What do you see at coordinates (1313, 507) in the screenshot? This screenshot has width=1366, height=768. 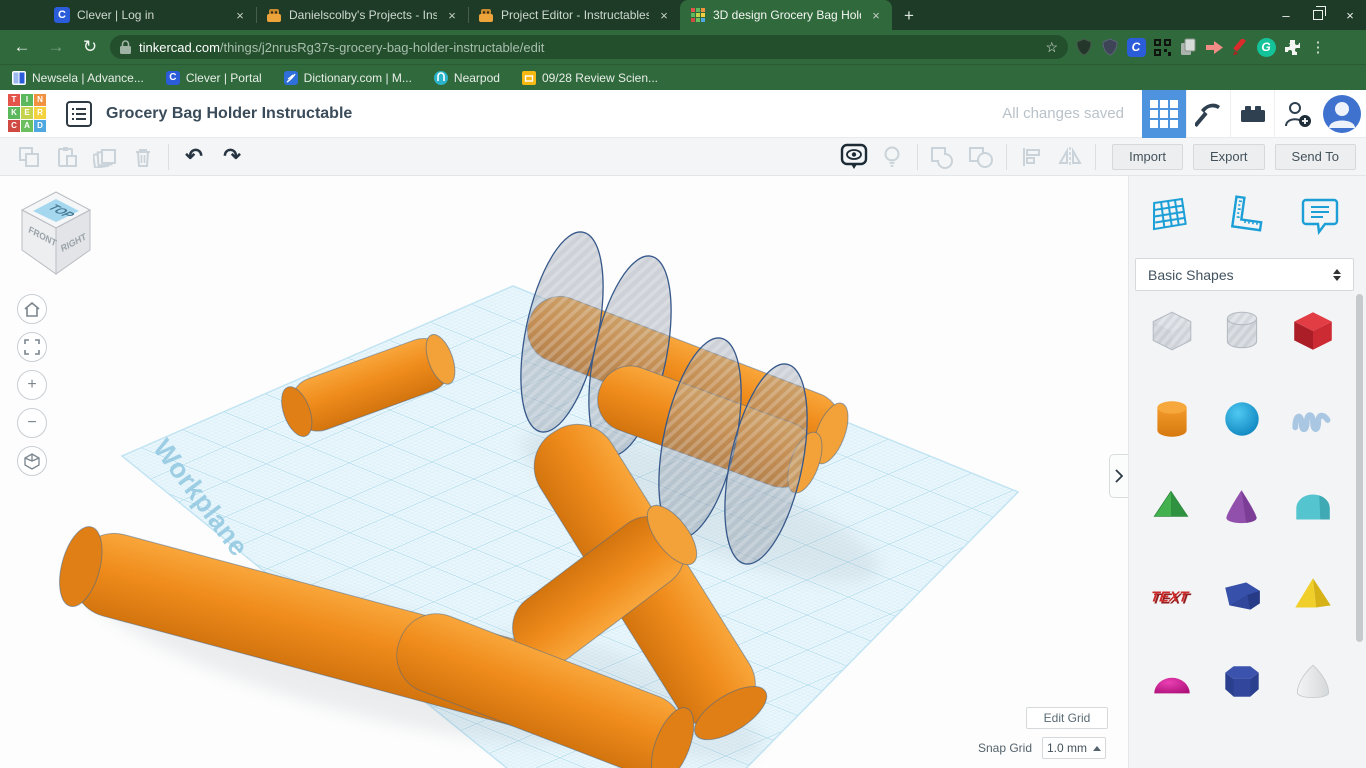 I see `shape-round-roof-teal` at bounding box center [1313, 507].